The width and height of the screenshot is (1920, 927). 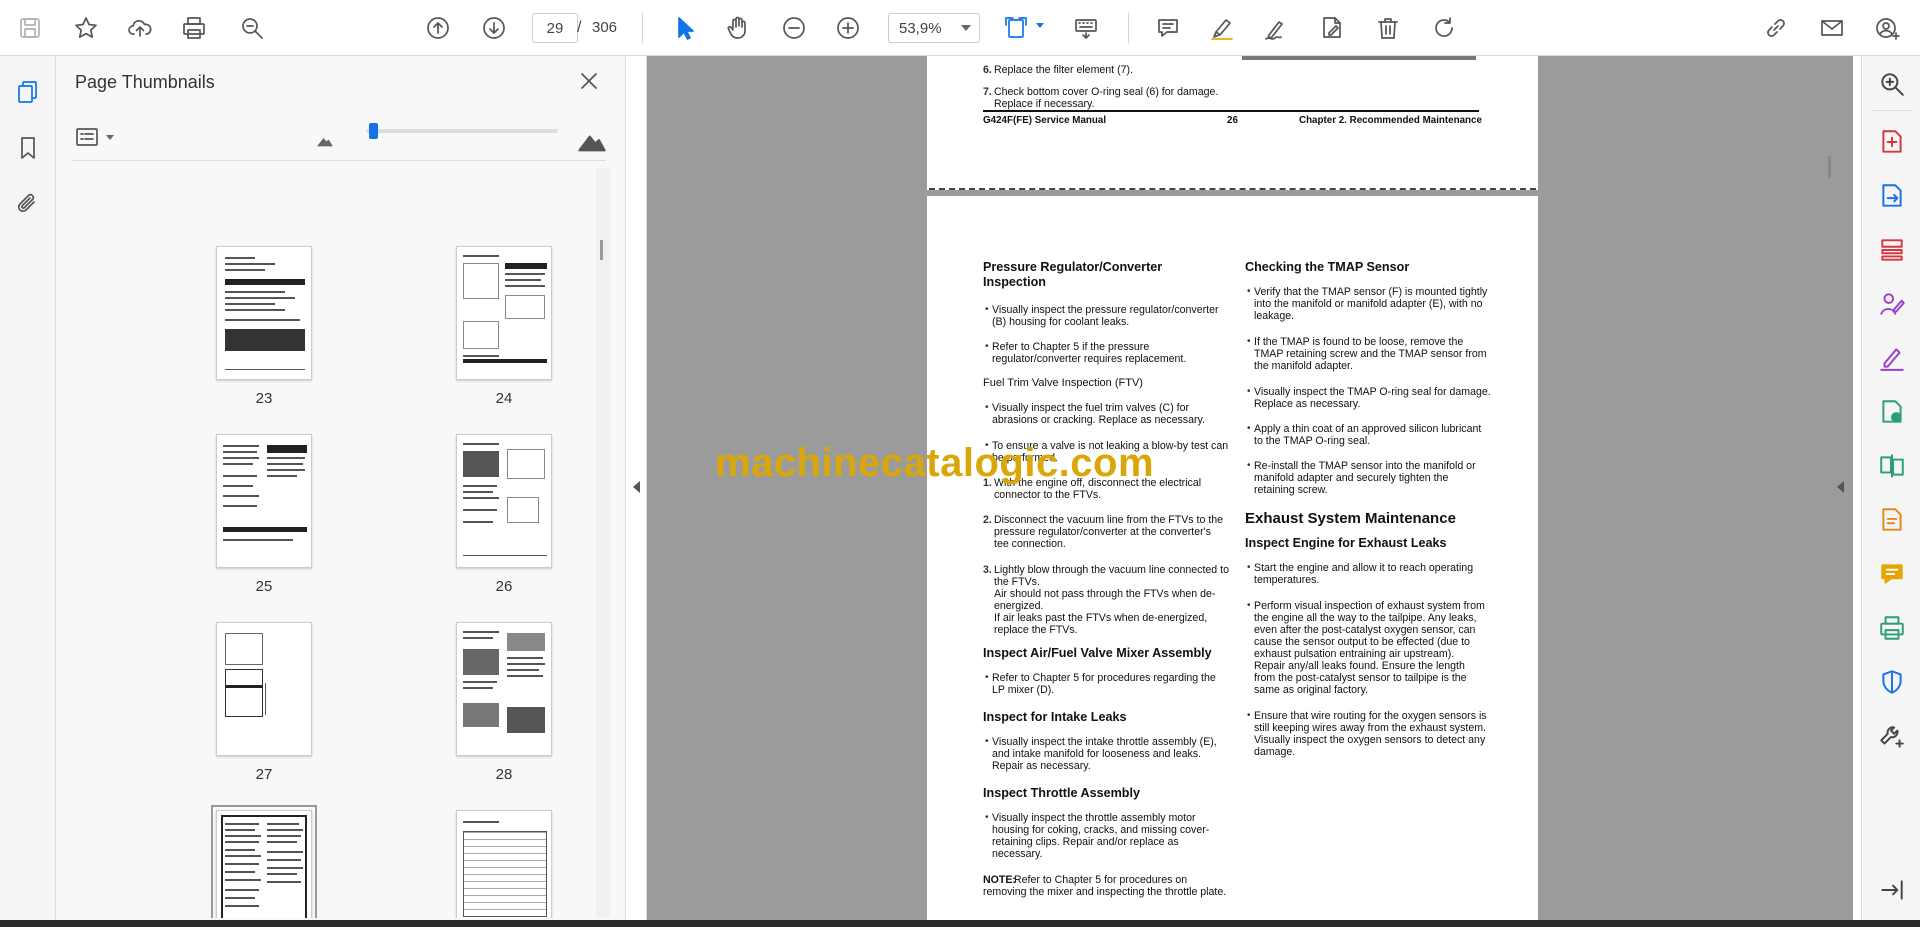 I want to click on edit-pdf-icon, so click(x=1332, y=28).